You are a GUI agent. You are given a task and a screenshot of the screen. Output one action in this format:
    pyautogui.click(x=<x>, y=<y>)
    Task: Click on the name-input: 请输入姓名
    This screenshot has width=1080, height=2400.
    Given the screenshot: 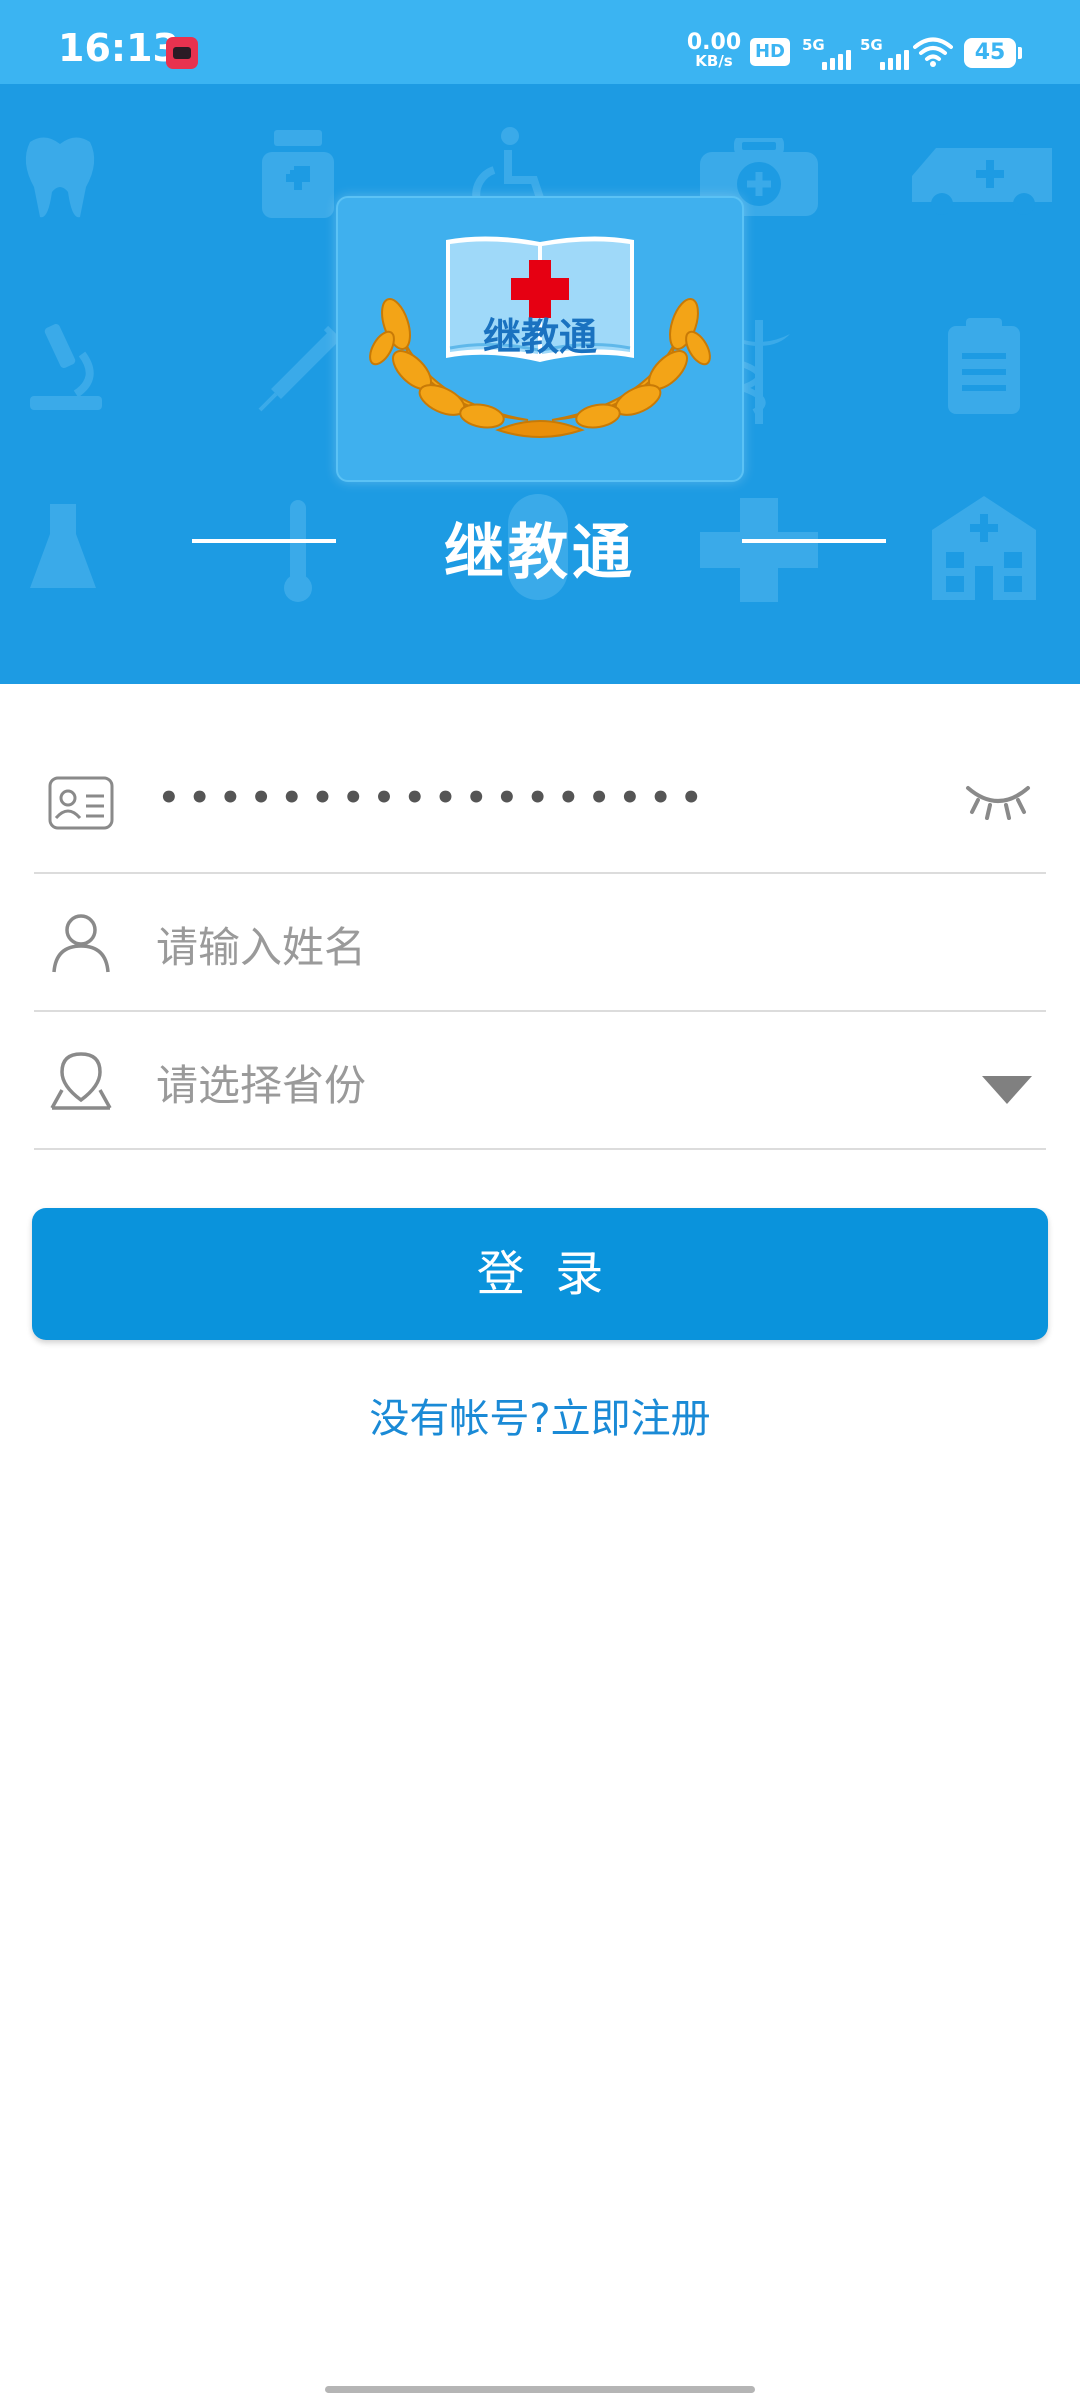 What is the action you would take?
    pyautogui.click(x=261, y=944)
    